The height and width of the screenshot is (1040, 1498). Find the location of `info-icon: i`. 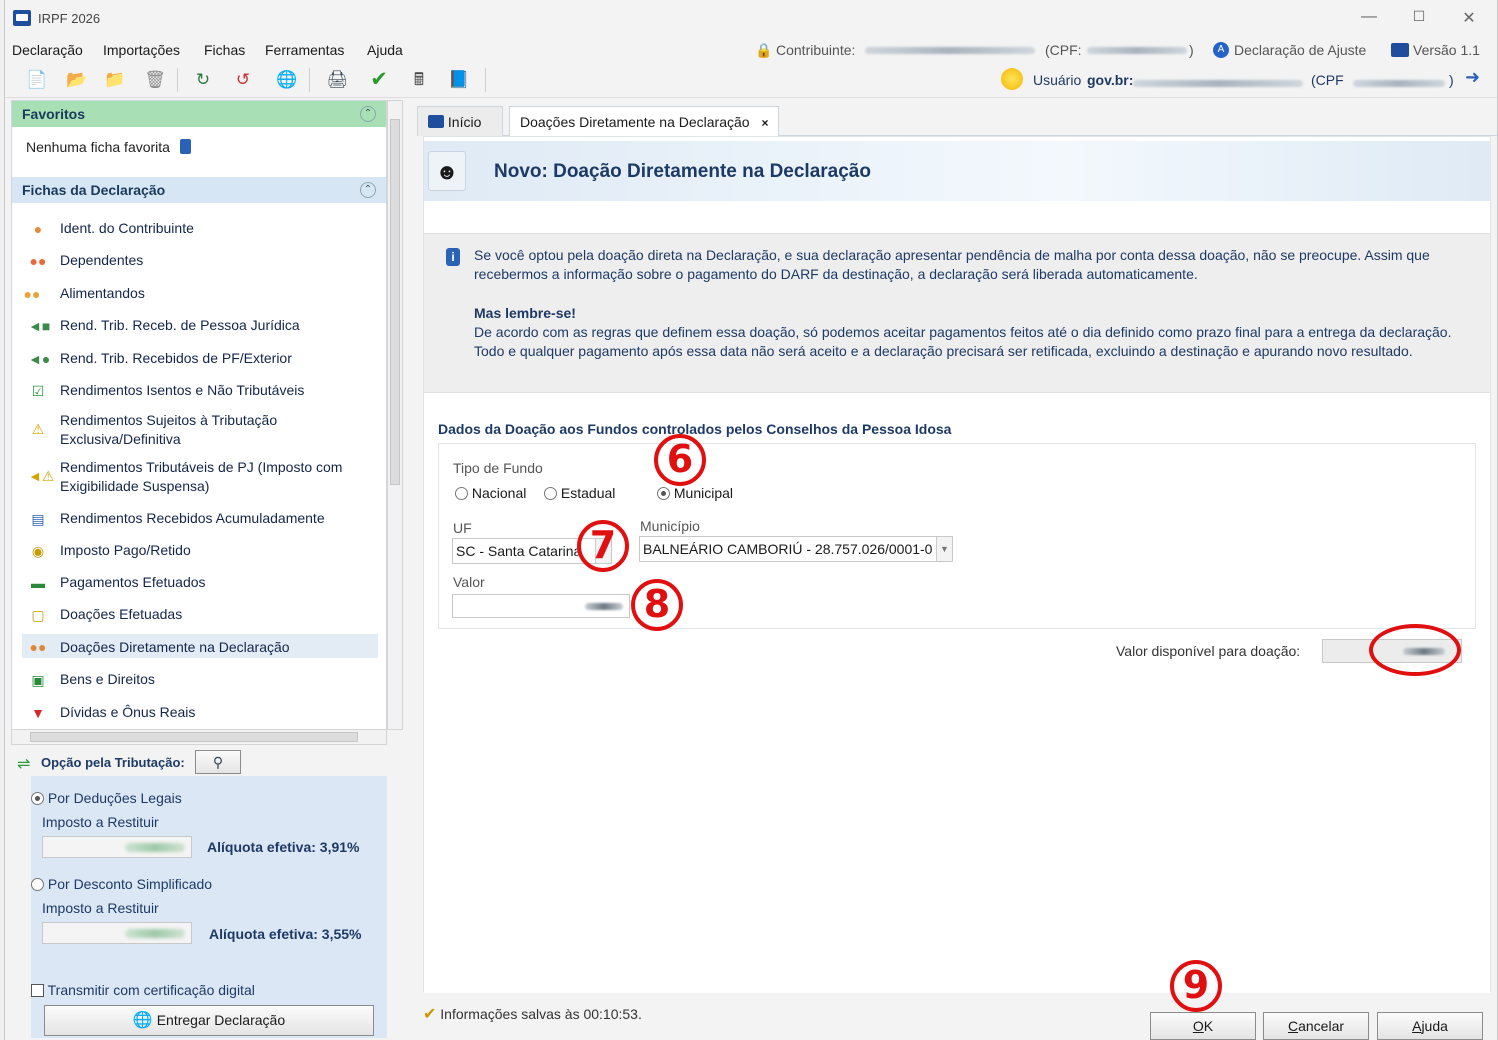

info-icon: i is located at coordinates (453, 257).